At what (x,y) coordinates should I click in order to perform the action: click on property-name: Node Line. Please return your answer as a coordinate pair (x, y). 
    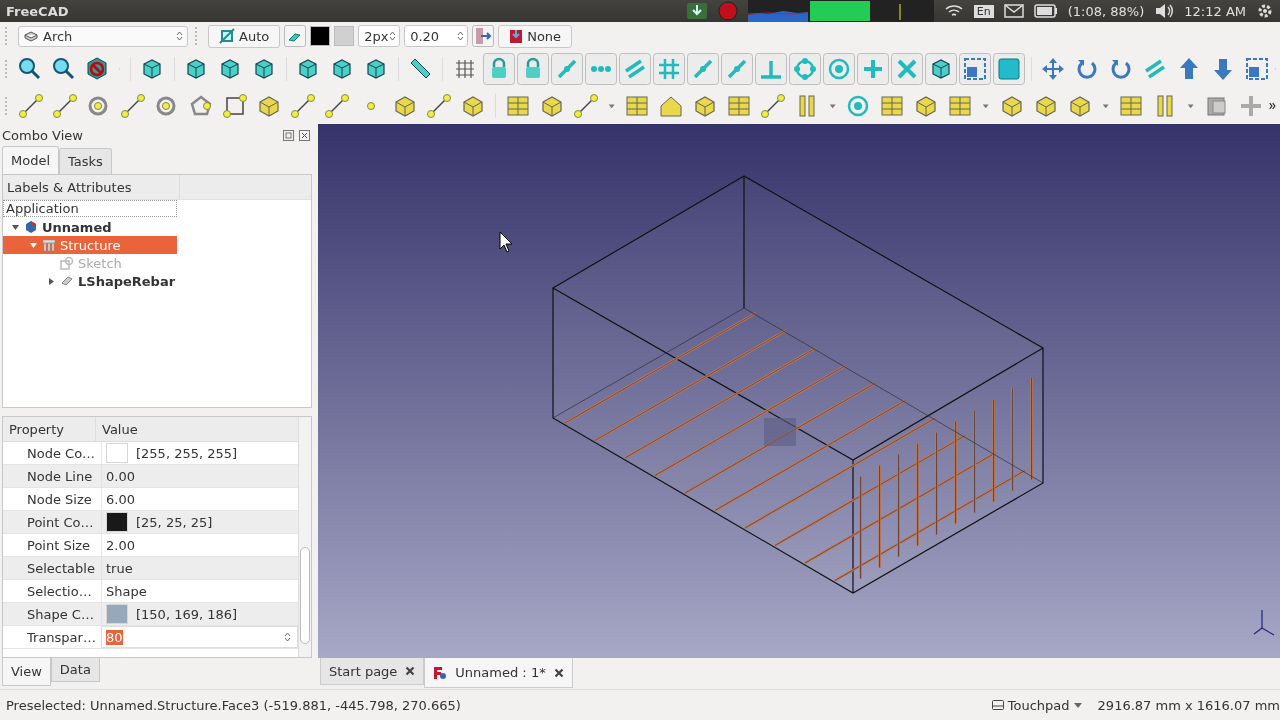
    Looking at the image, I should click on (60, 476).